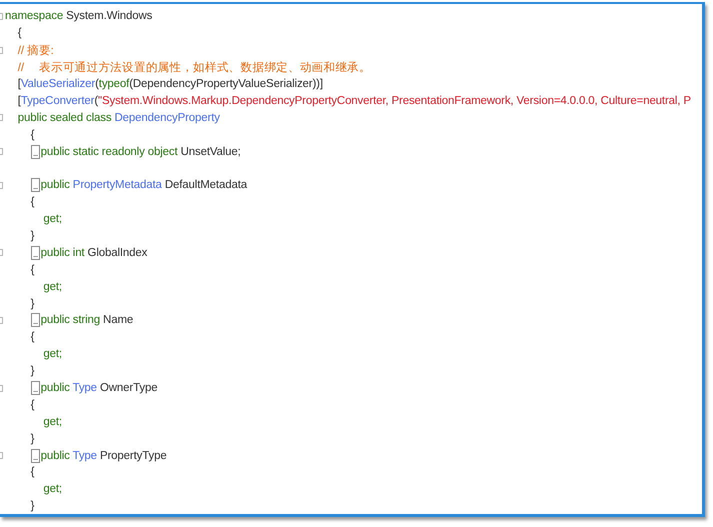 The width and height of the screenshot is (713, 527). Describe the element at coordinates (94, 252) in the screenshot. I see `code-line: public int GlobalIndex` at that location.